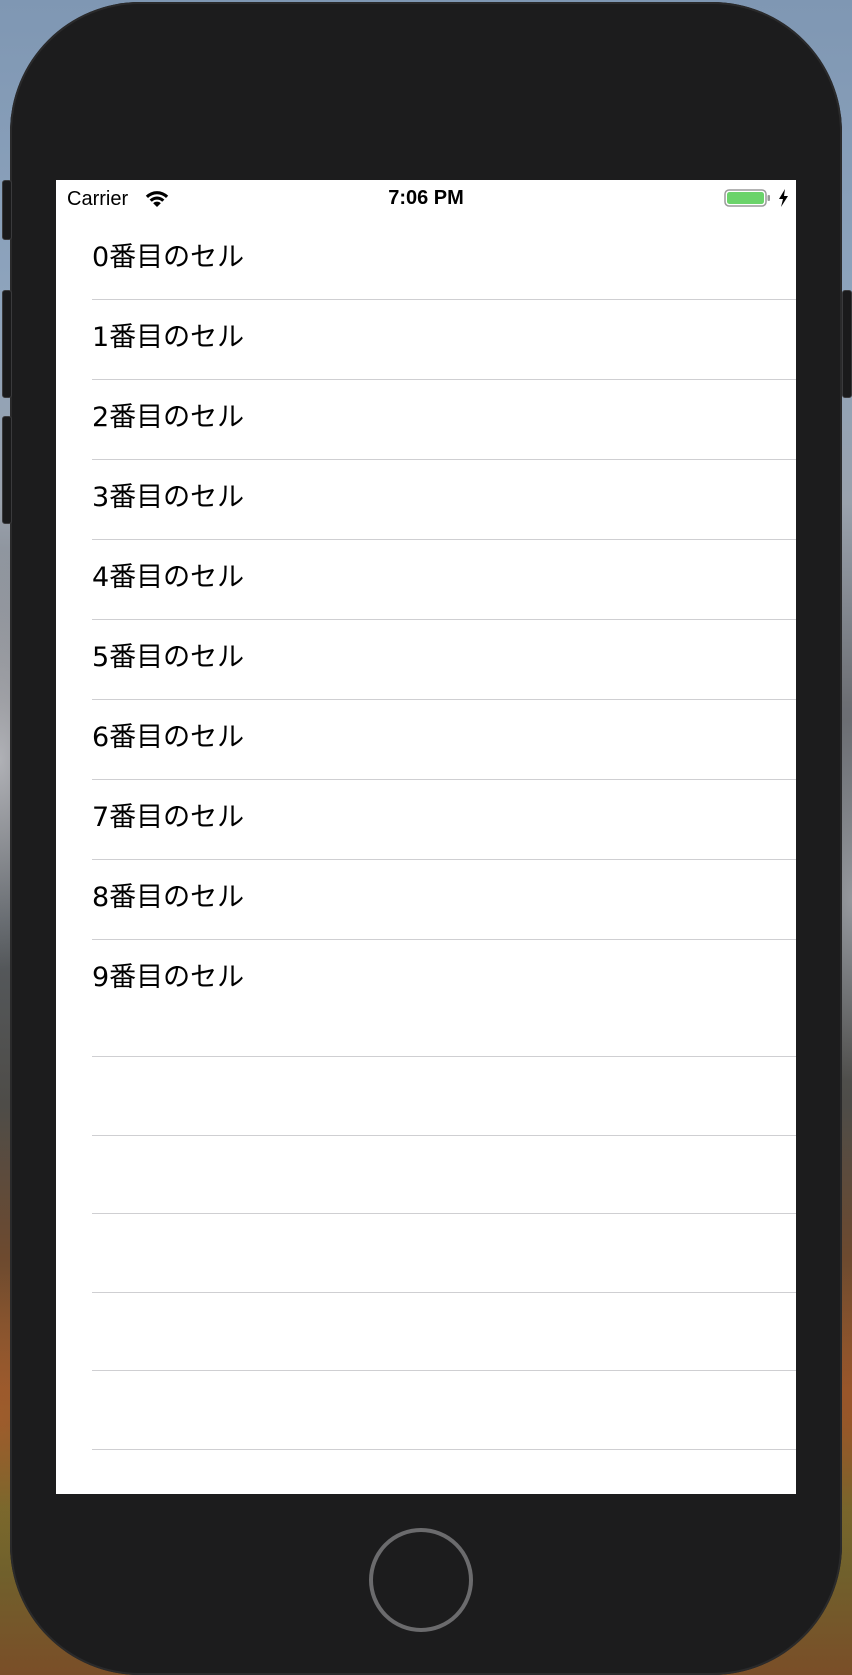 The height and width of the screenshot is (1675, 852). What do you see at coordinates (426, 980) in the screenshot?
I see `table-row: 9番目のセル` at bounding box center [426, 980].